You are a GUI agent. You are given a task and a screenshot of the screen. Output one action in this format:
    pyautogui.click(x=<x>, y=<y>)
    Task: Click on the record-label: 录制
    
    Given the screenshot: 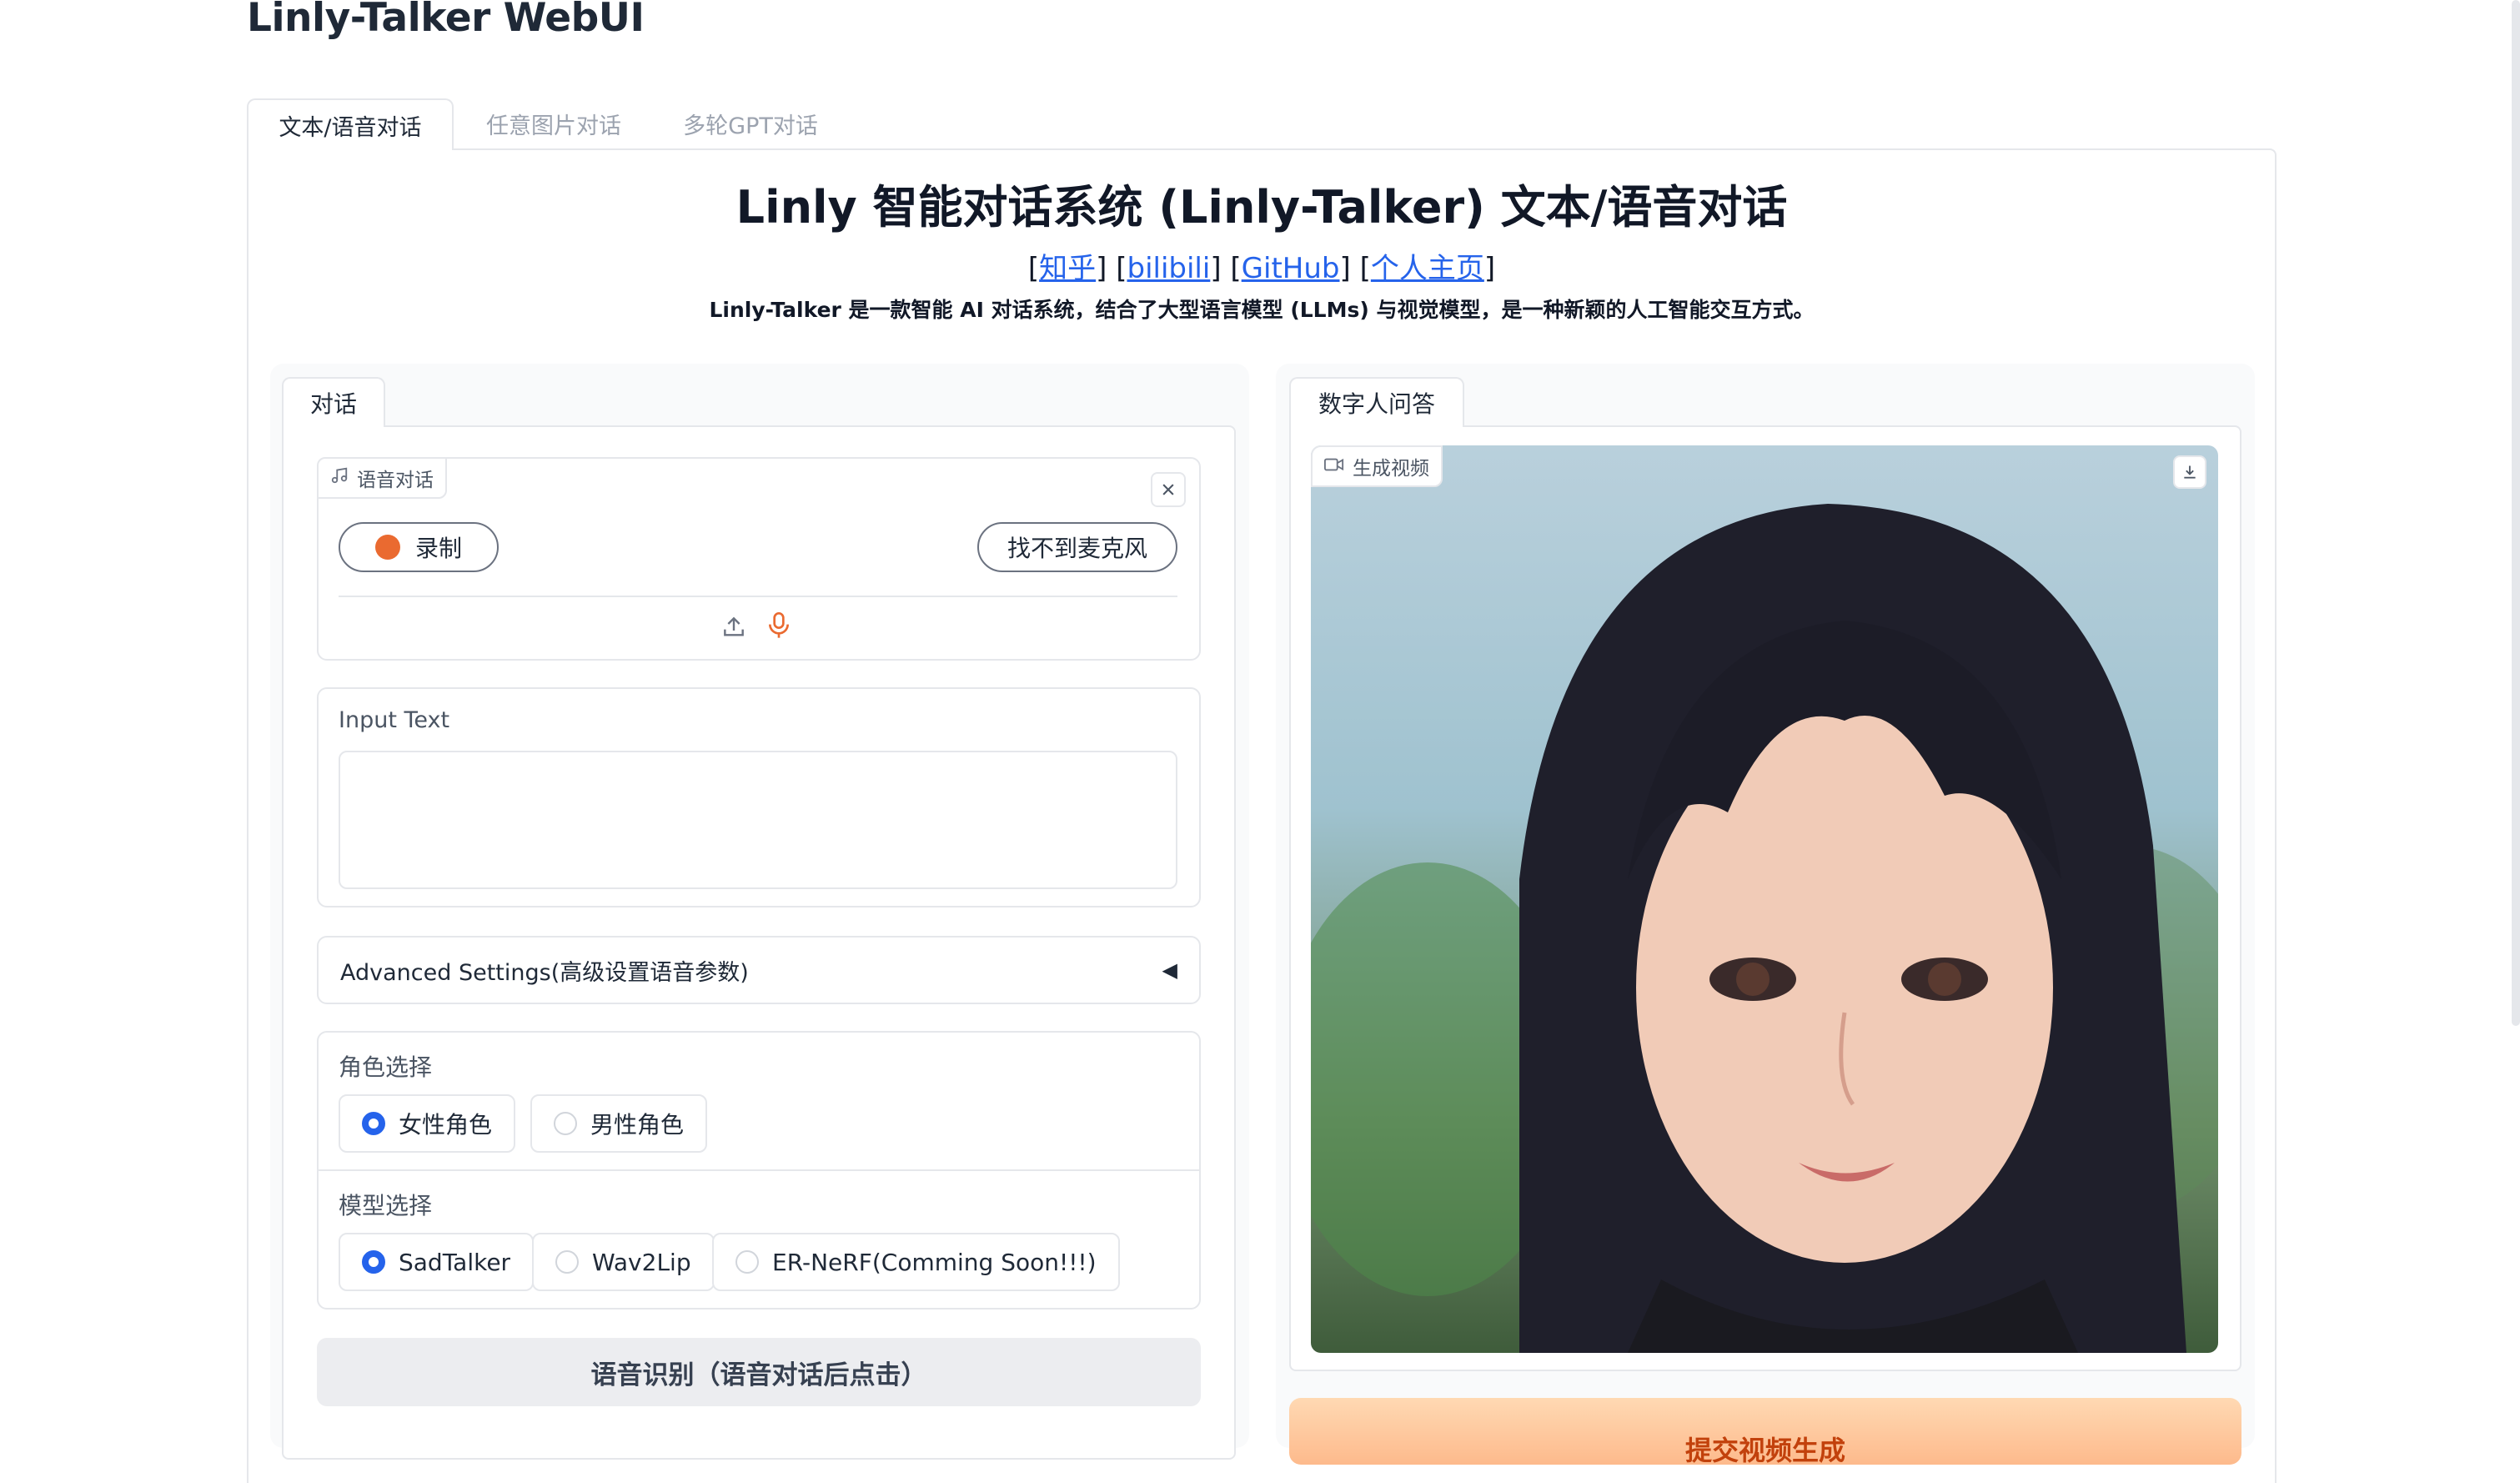 What is the action you would take?
    pyautogui.click(x=438, y=548)
    